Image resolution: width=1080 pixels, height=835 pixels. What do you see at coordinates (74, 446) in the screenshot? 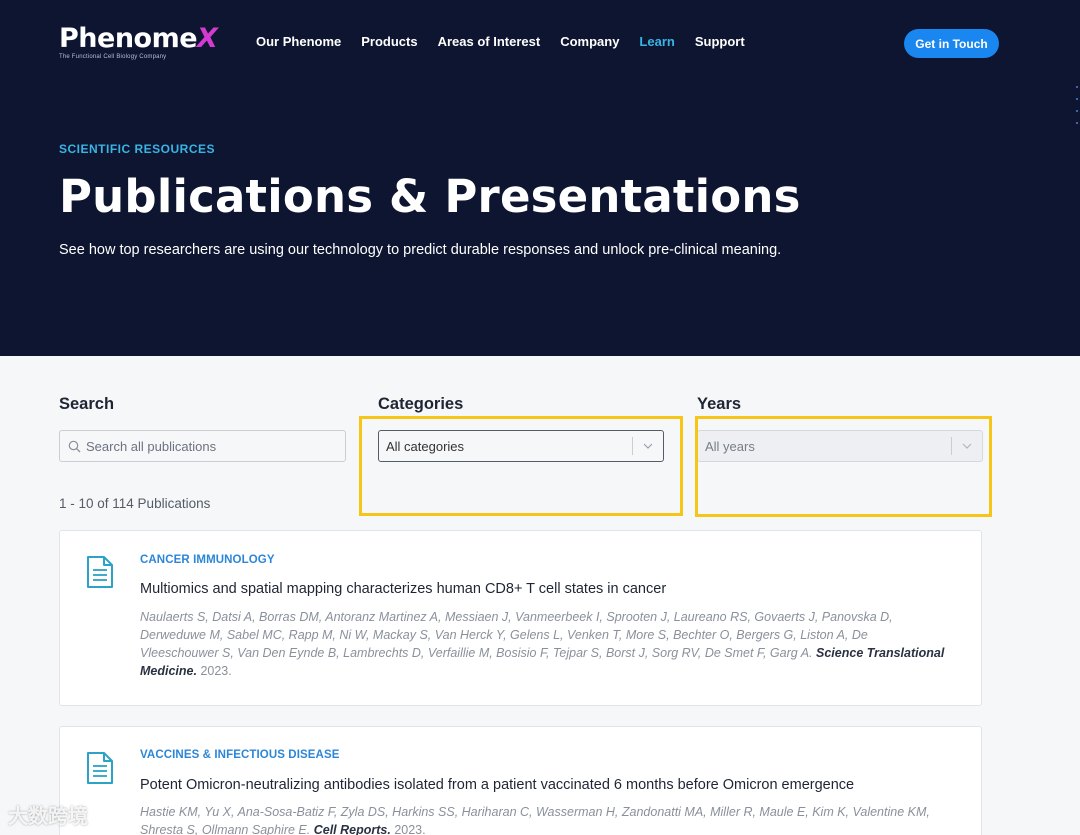
I see `search-icon` at bounding box center [74, 446].